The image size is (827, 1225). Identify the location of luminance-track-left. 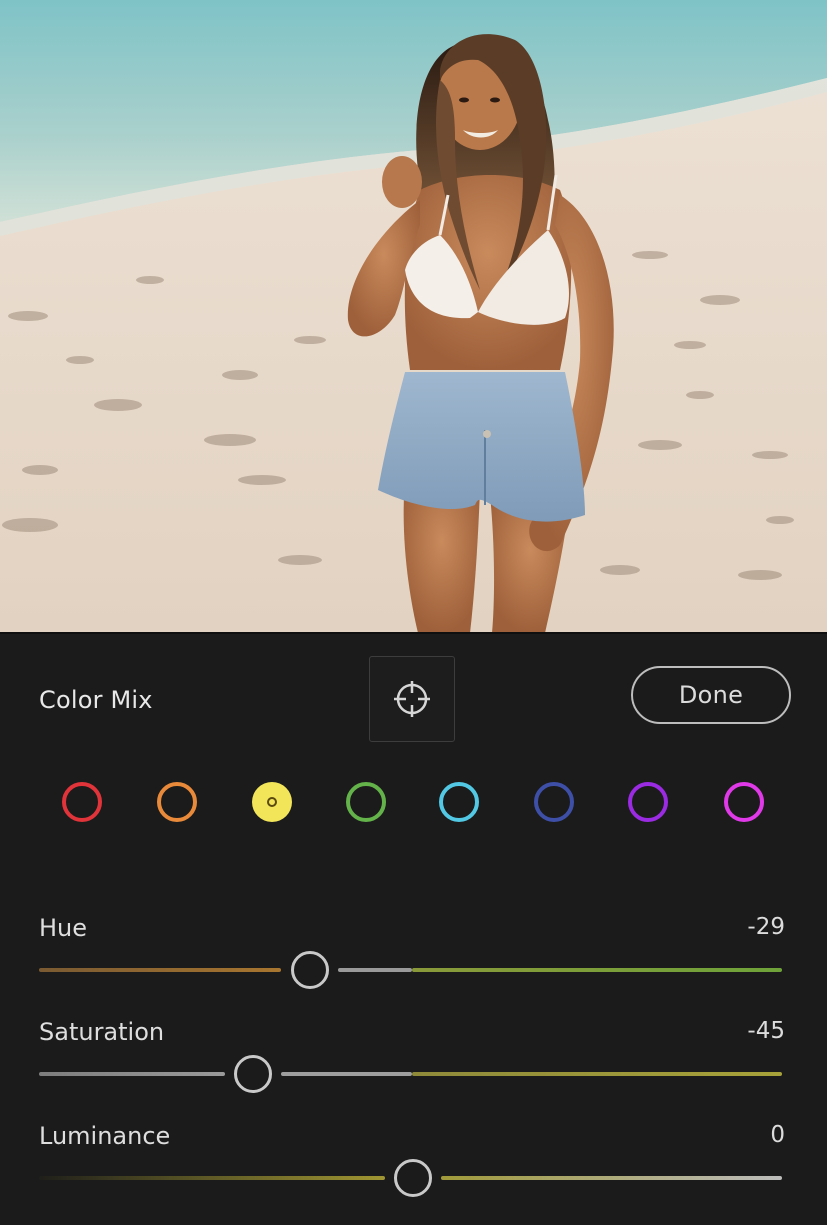
(212, 1178).